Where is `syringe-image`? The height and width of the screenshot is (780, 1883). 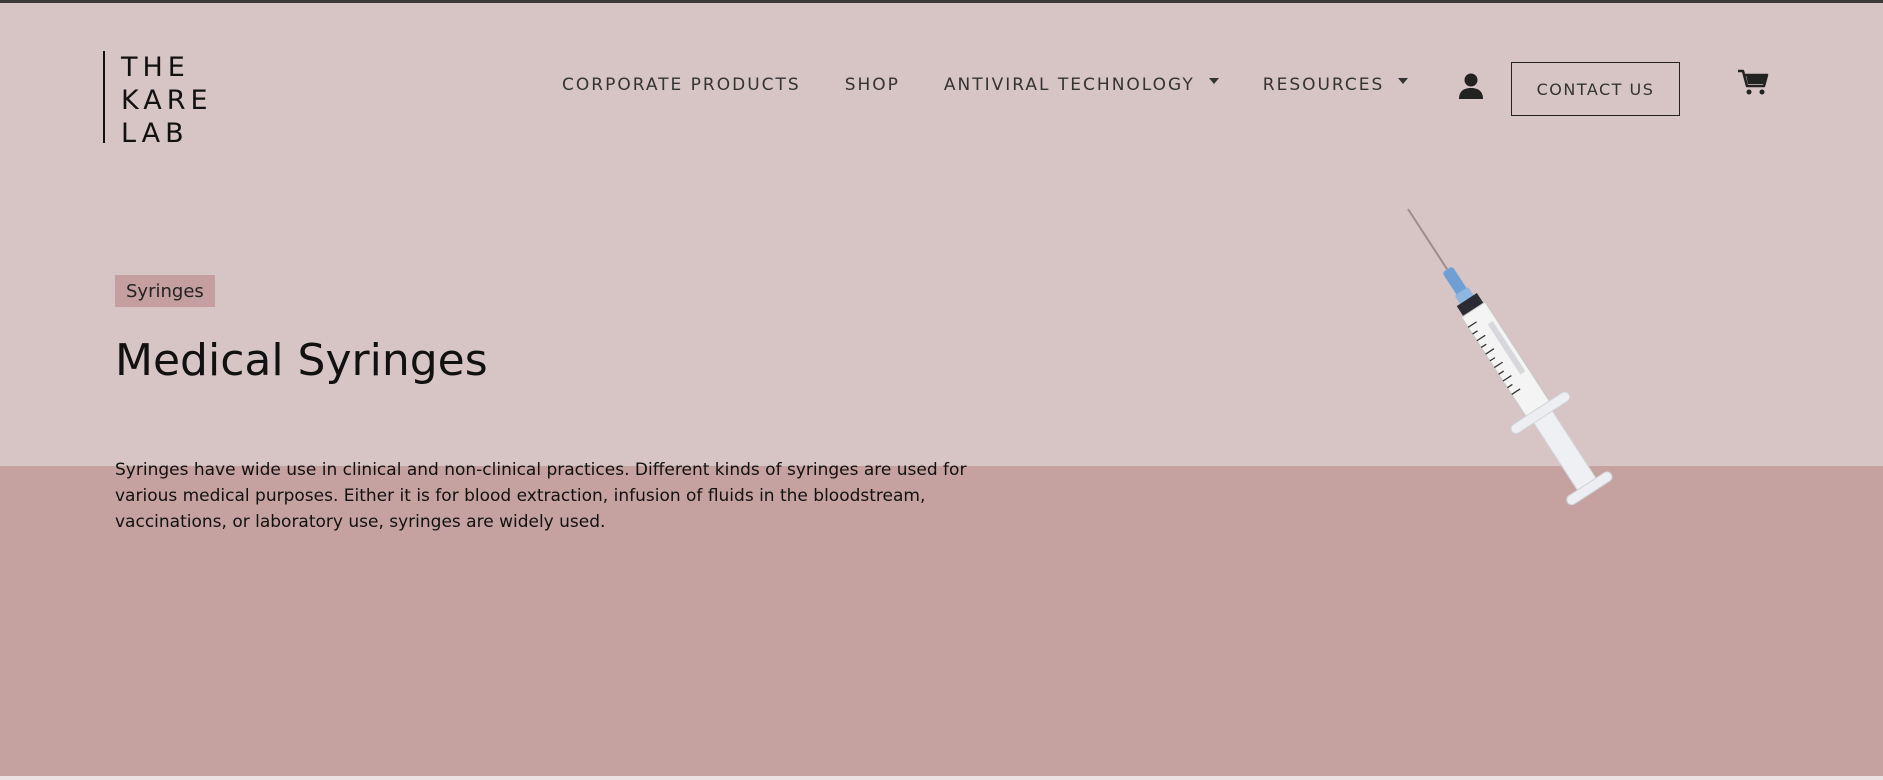
syringe-image is located at coordinates (1530, 408).